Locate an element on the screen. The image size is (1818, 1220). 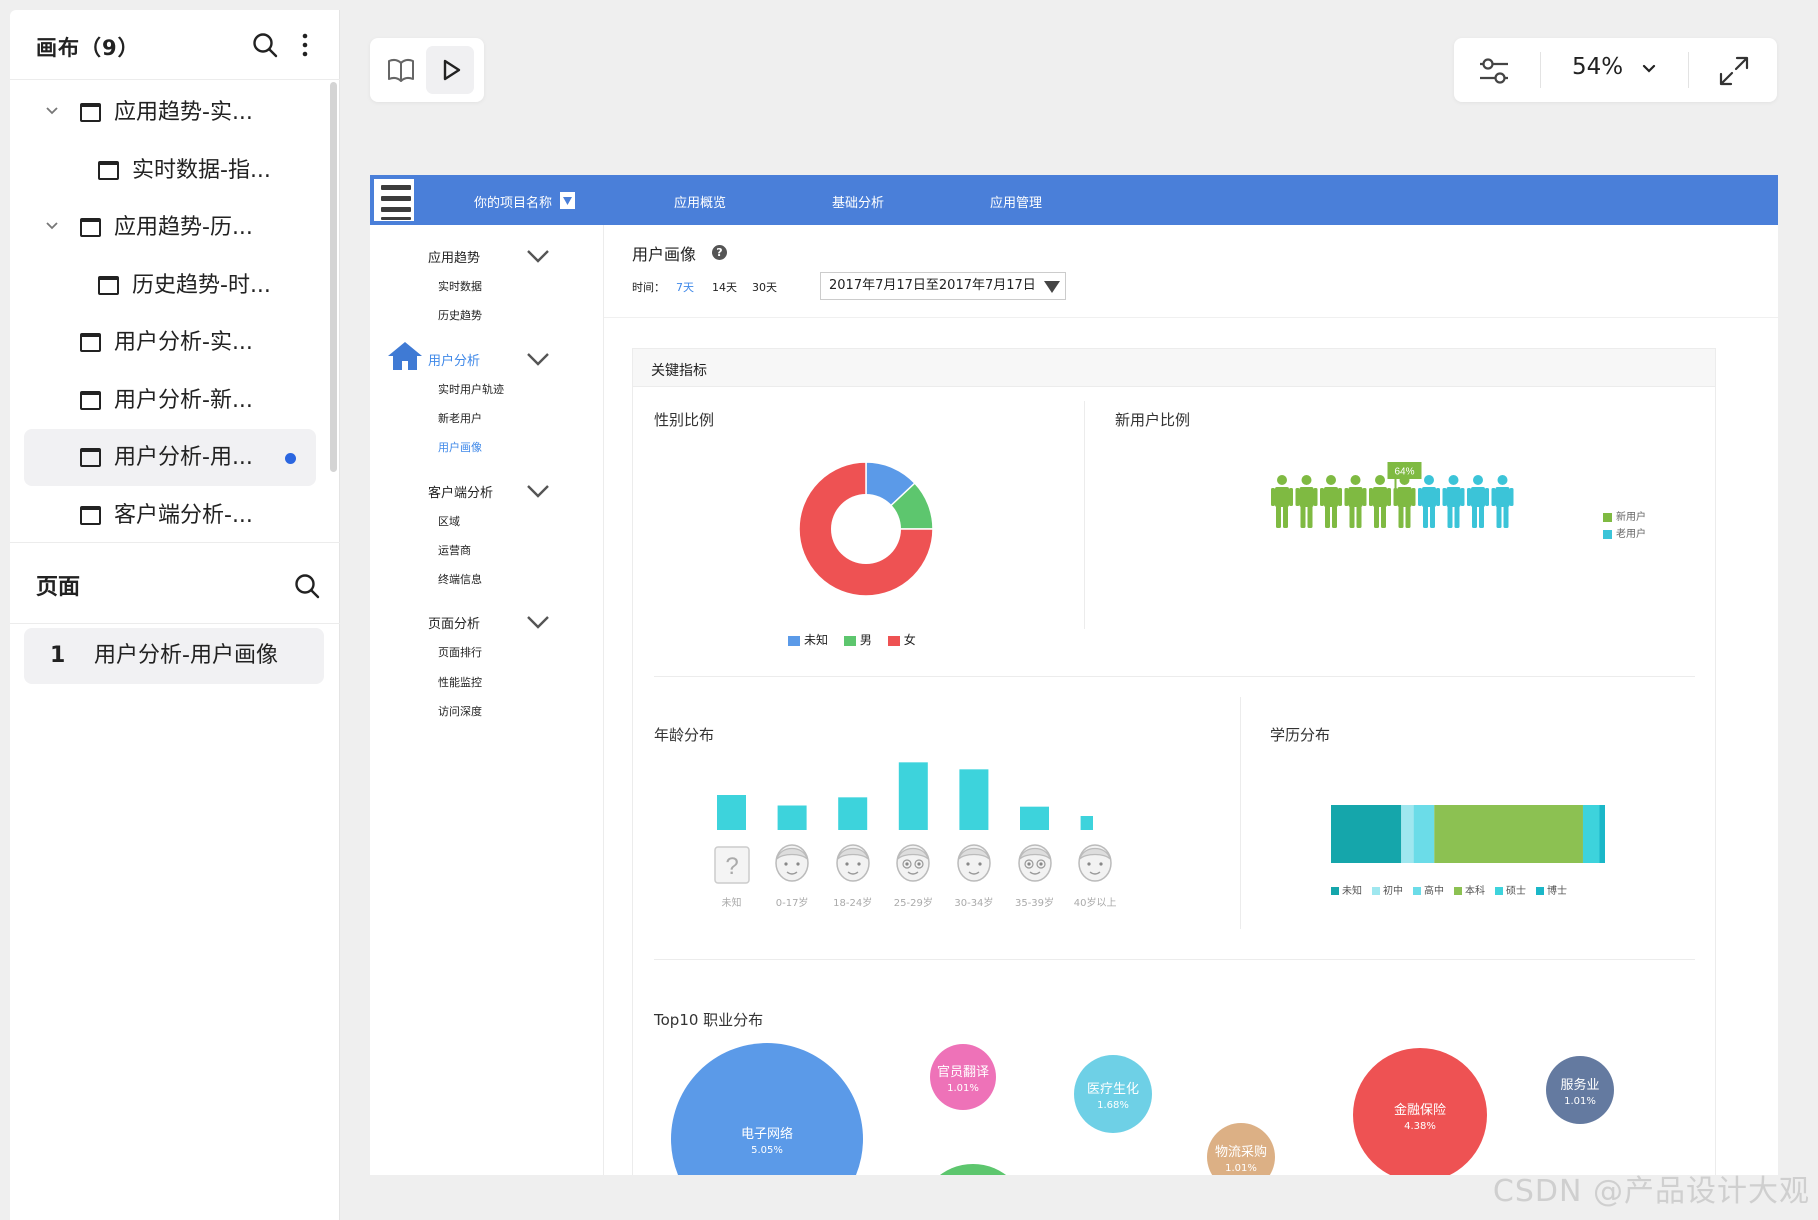
side-menu-item: 区域 is located at coordinates (449, 521).